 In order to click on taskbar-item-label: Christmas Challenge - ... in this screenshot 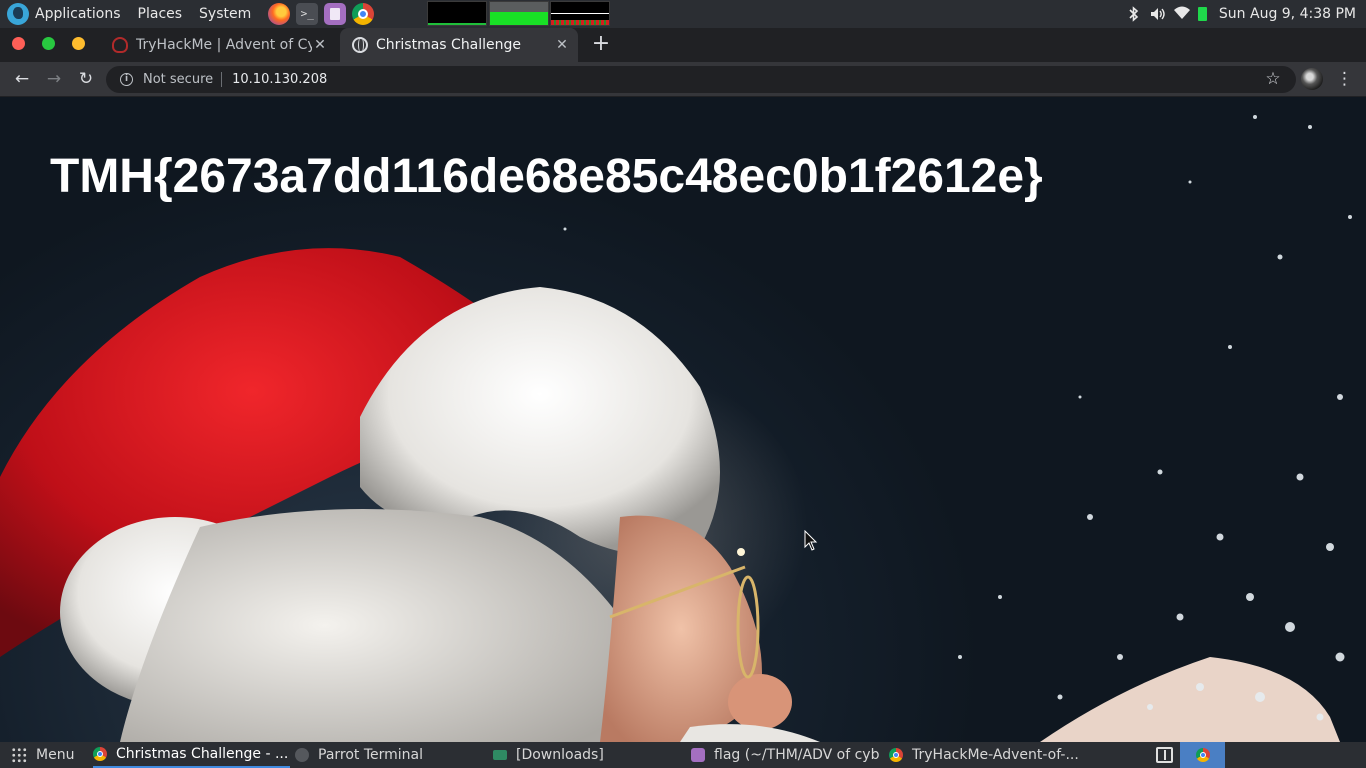, I will do `click(202, 754)`.